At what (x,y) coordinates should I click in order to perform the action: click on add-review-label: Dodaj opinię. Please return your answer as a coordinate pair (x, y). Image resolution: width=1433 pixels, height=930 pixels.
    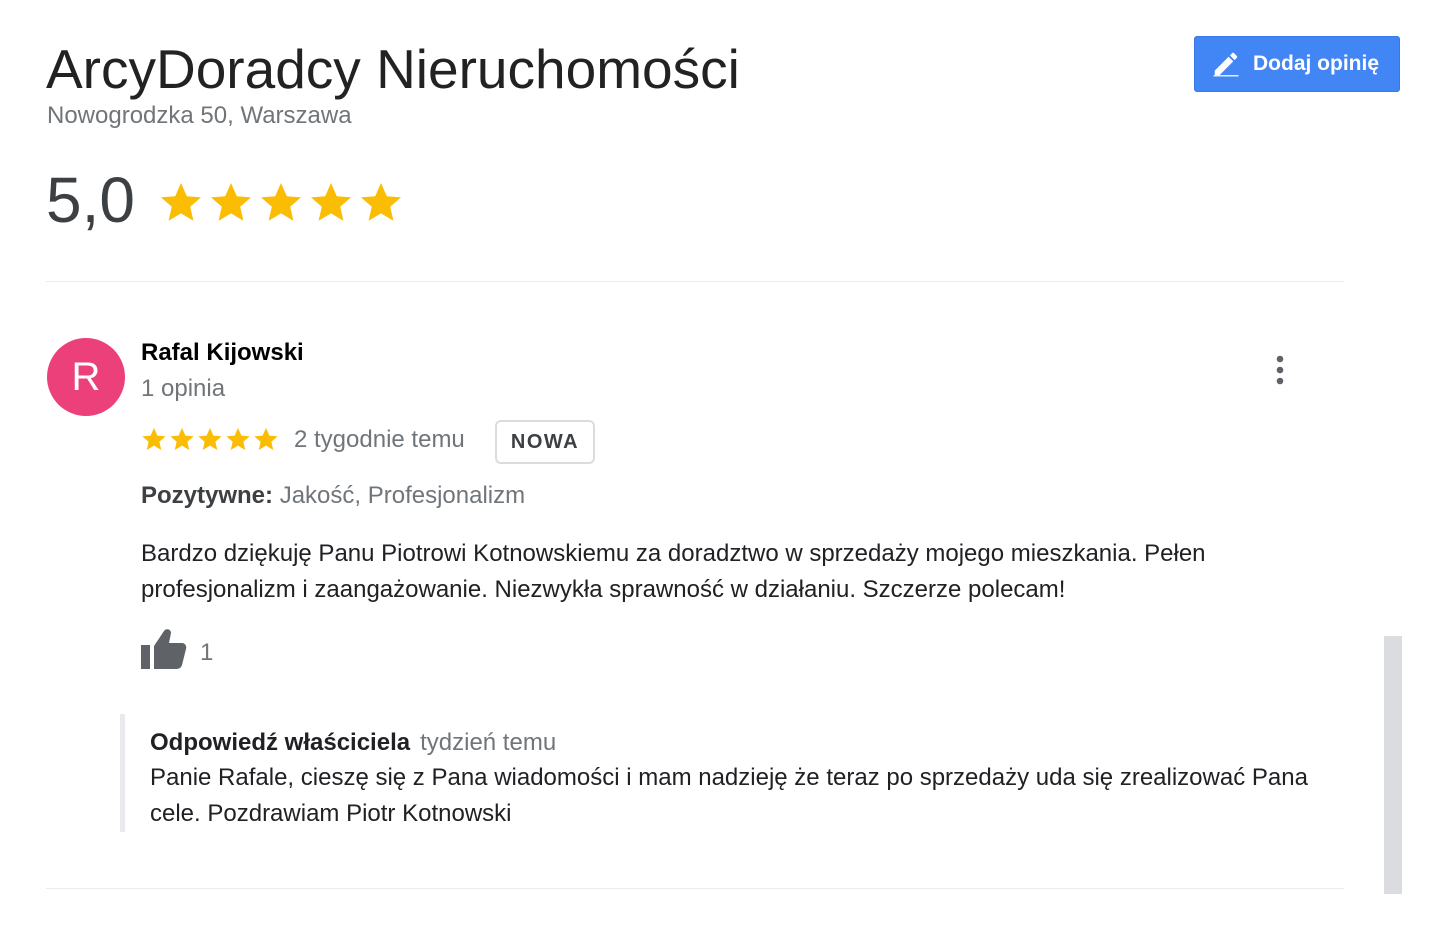
    Looking at the image, I should click on (1316, 63).